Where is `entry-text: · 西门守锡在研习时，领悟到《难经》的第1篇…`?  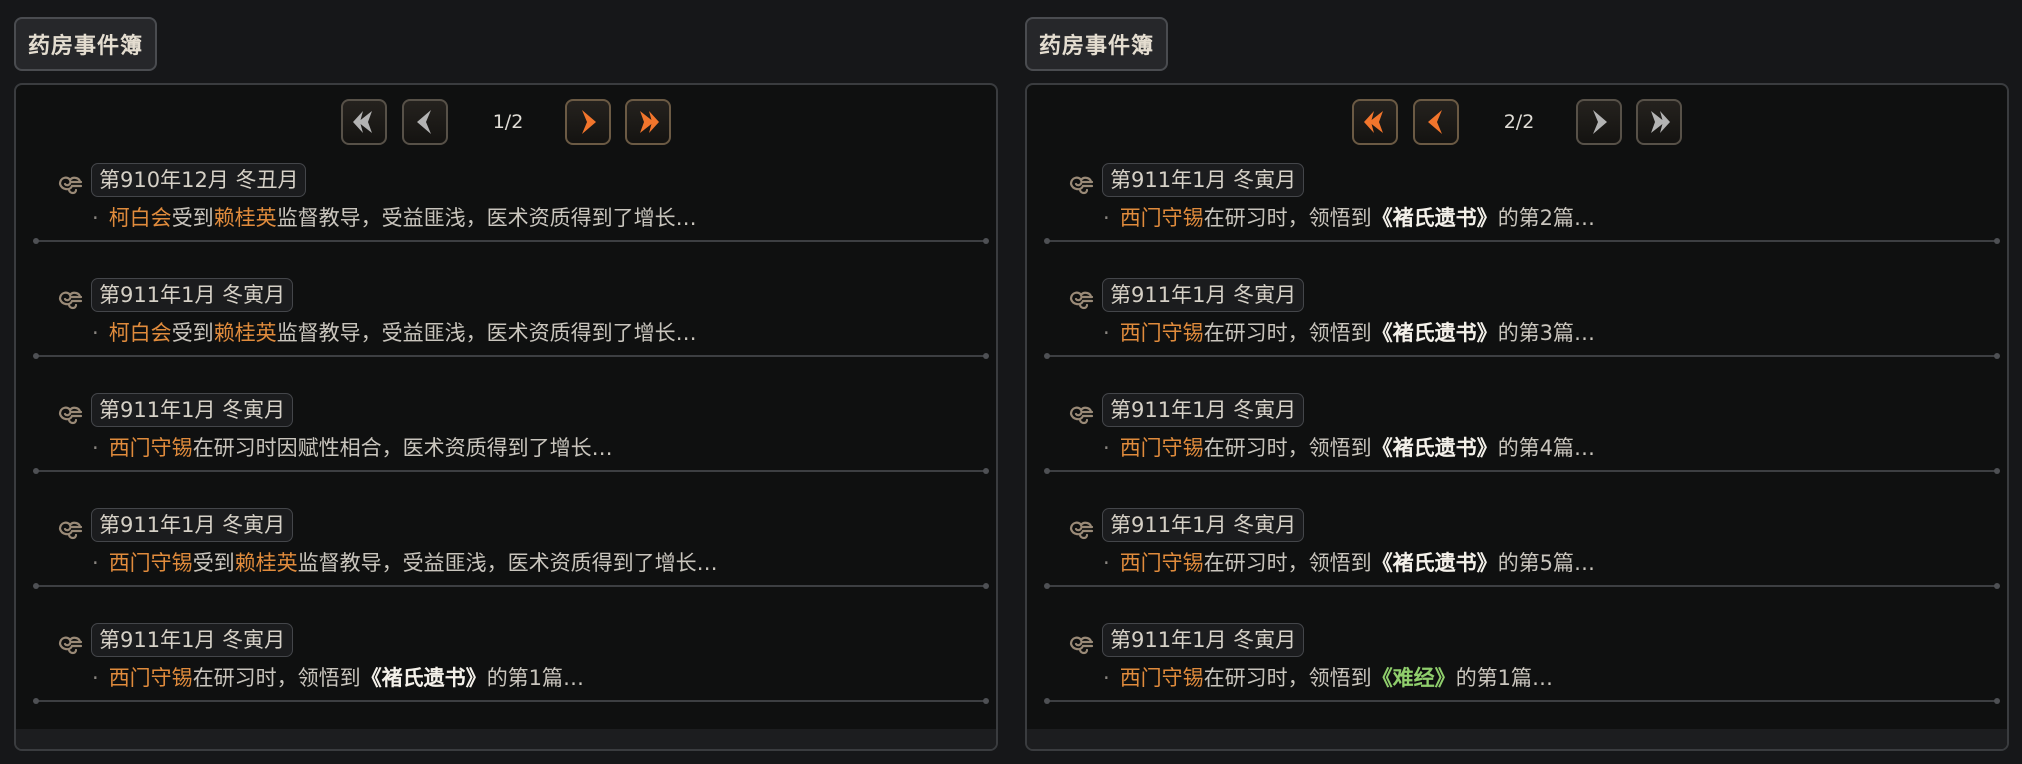
entry-text: · 西门守锡在研习时，领悟到《难经》的第1篇… is located at coordinates (1328, 678).